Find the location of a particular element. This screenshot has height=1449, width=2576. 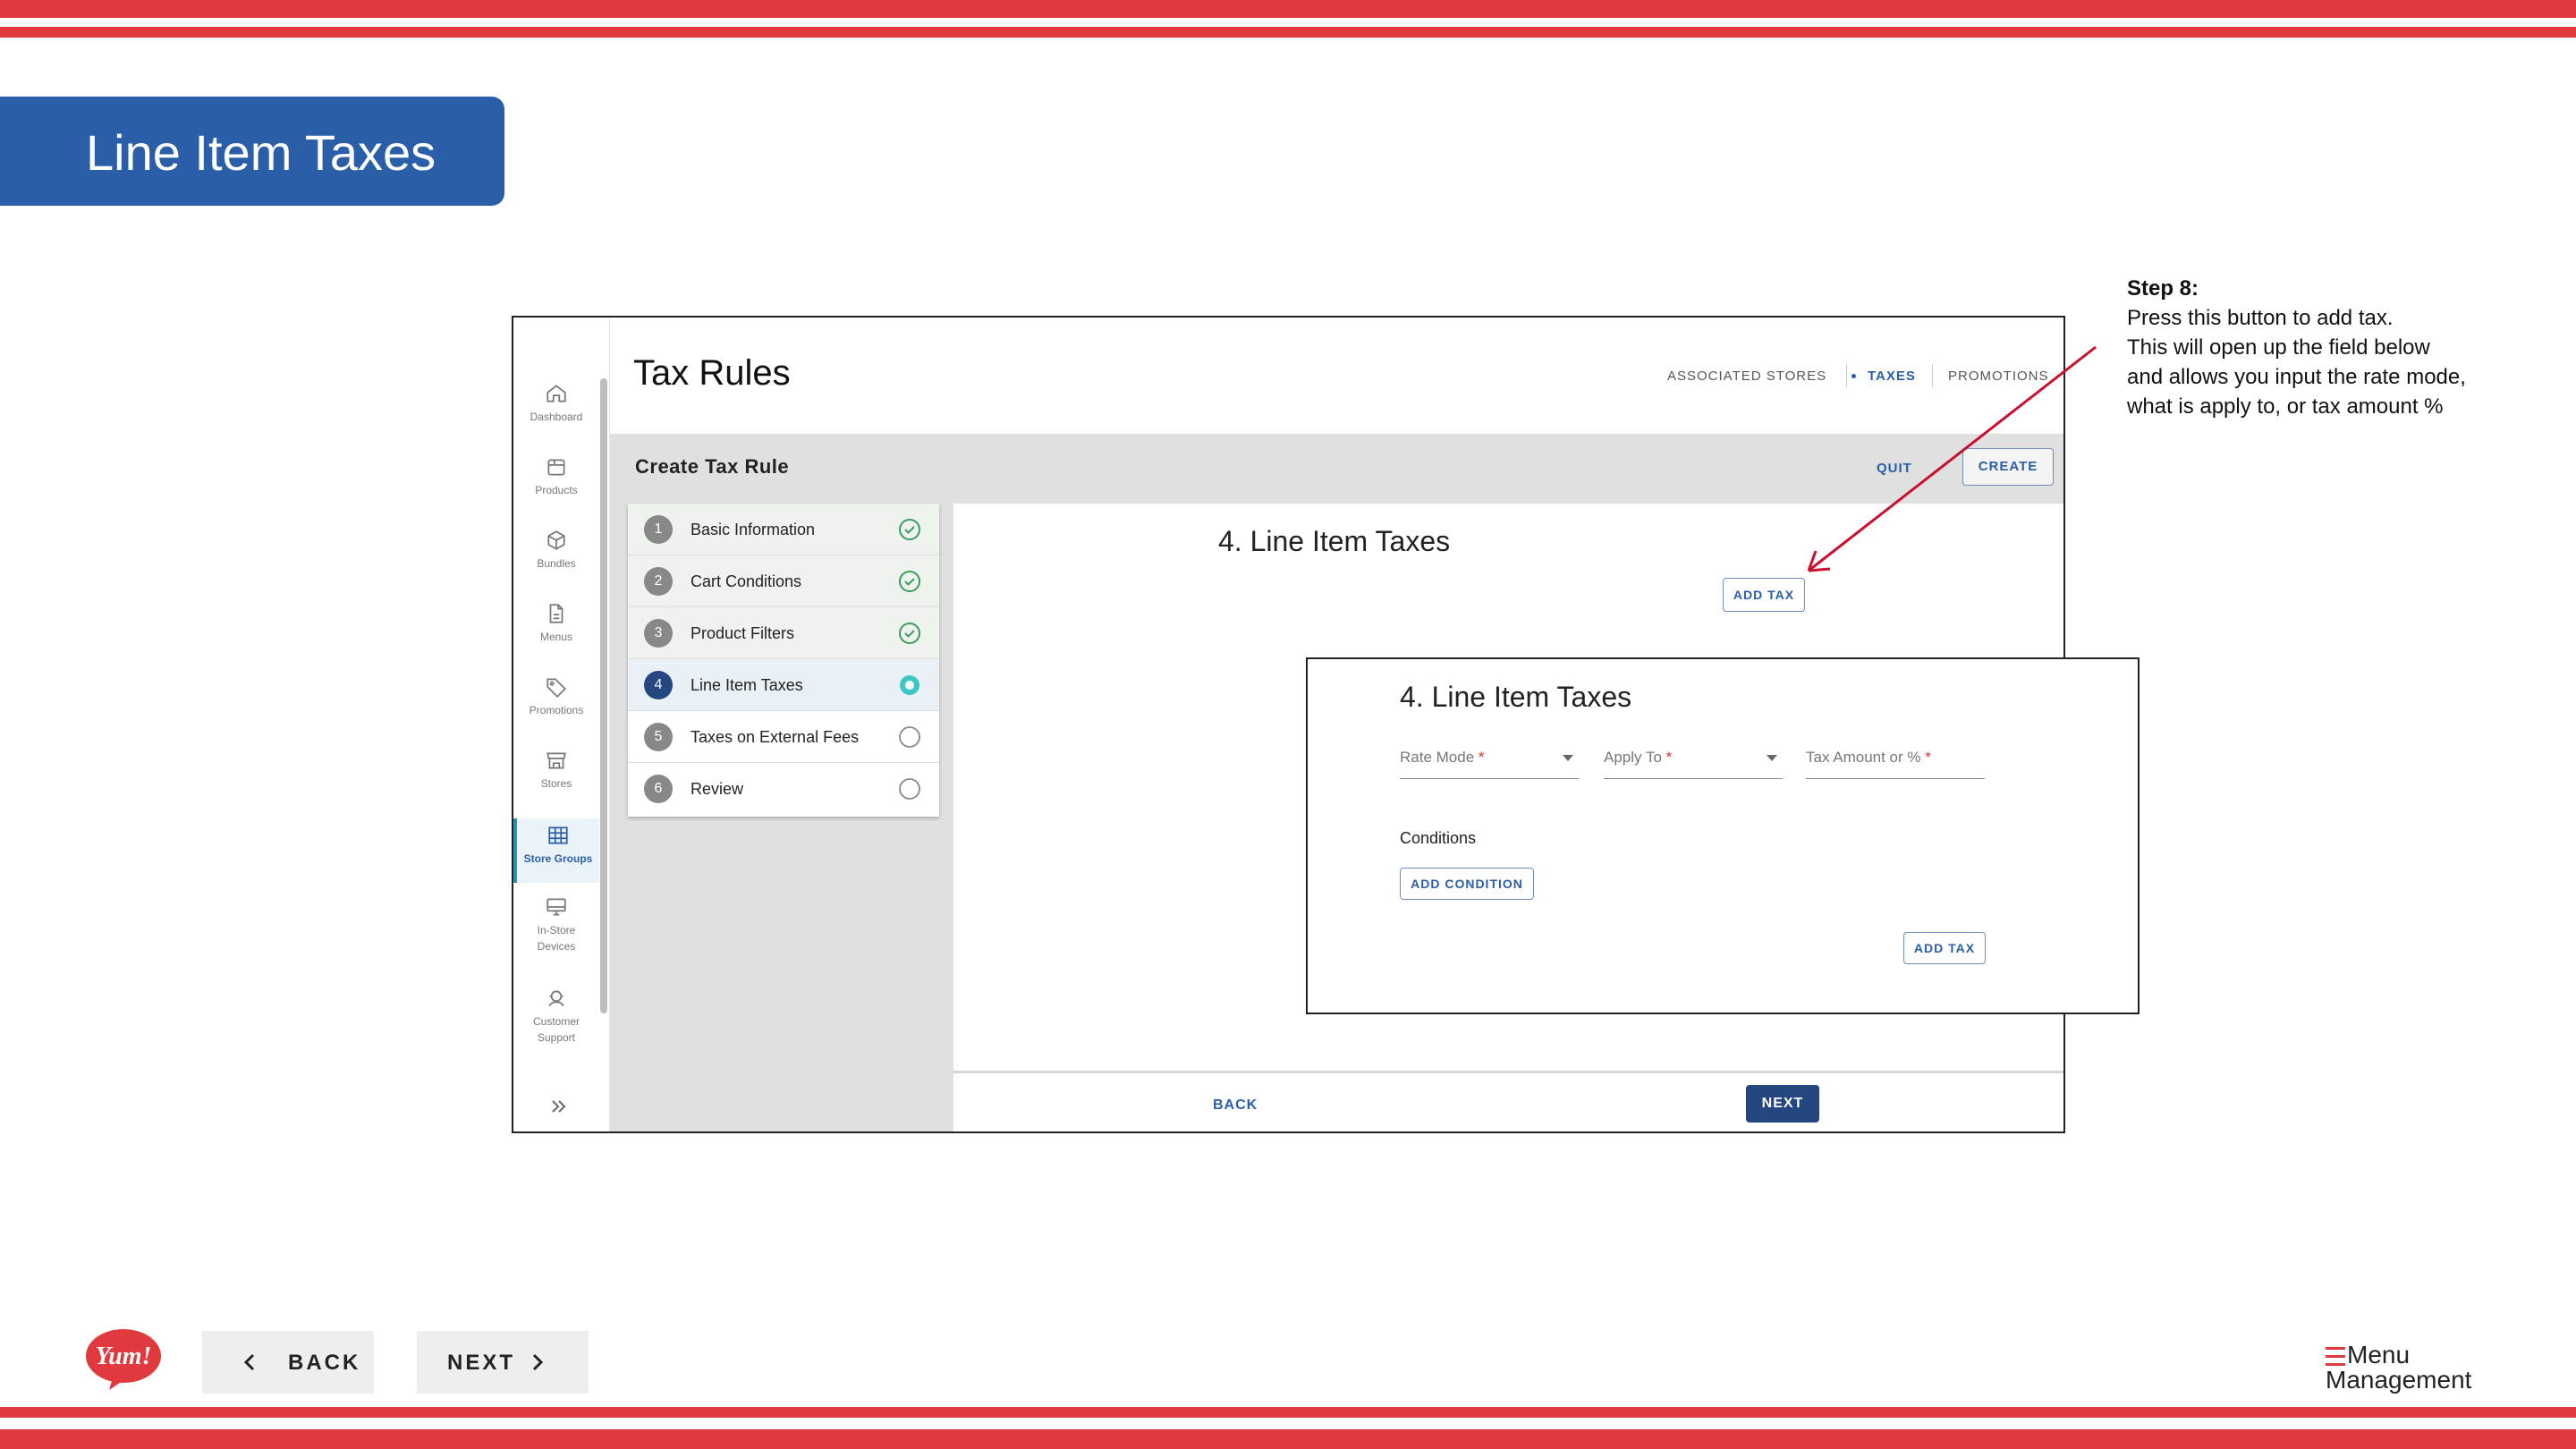

menu-management-logo: Menu Management is located at coordinates (2406, 1368).